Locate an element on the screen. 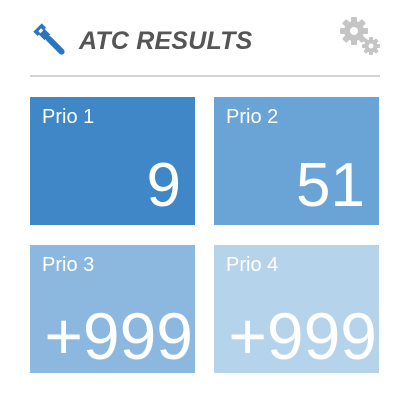  prio-1-tile: Prio 1 9 is located at coordinates (112, 161).